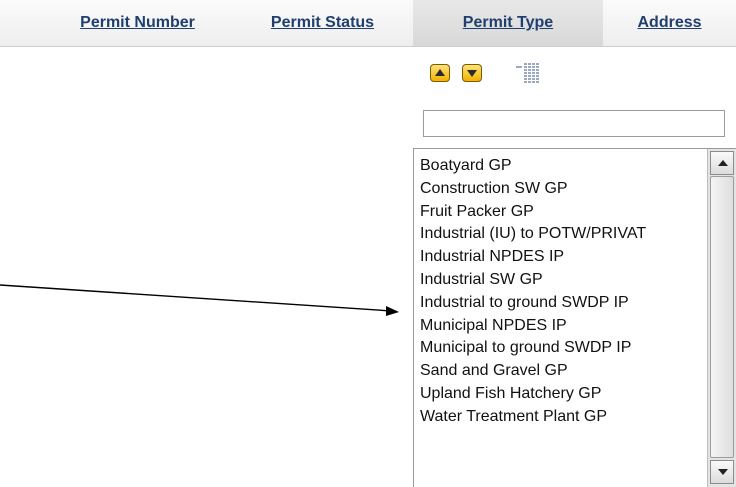  What do you see at coordinates (565, 189) in the screenshot?
I see `option-item: Construction SW GP` at bounding box center [565, 189].